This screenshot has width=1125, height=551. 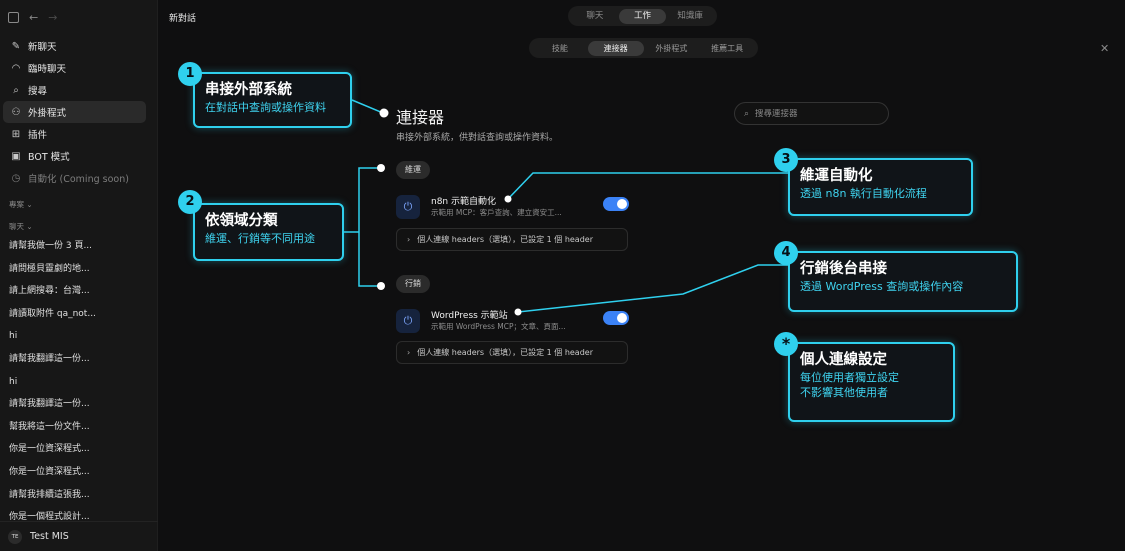 I want to click on sidebar-item-label: 臨時聊天, so click(x=47, y=69).